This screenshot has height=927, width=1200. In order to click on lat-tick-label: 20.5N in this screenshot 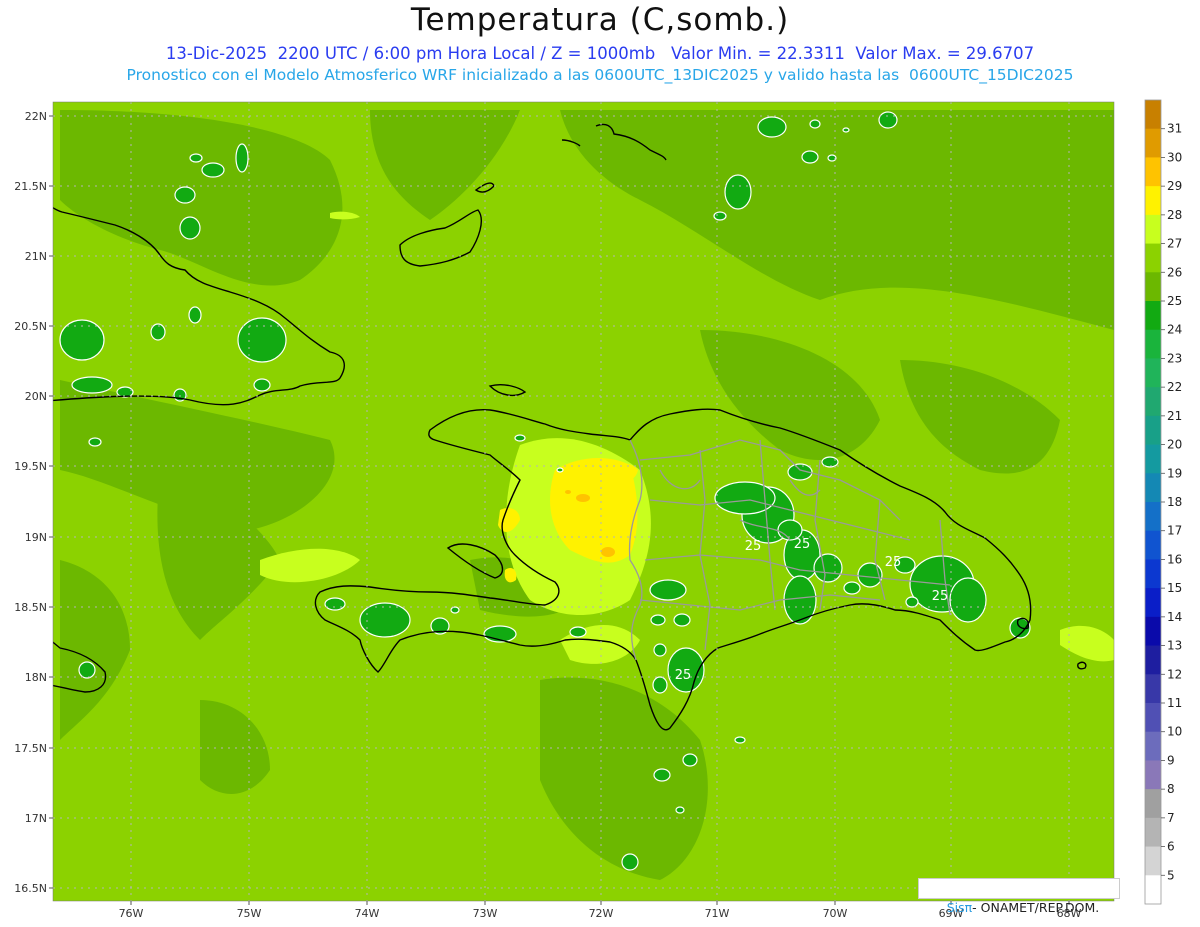, I will do `click(30, 326)`.